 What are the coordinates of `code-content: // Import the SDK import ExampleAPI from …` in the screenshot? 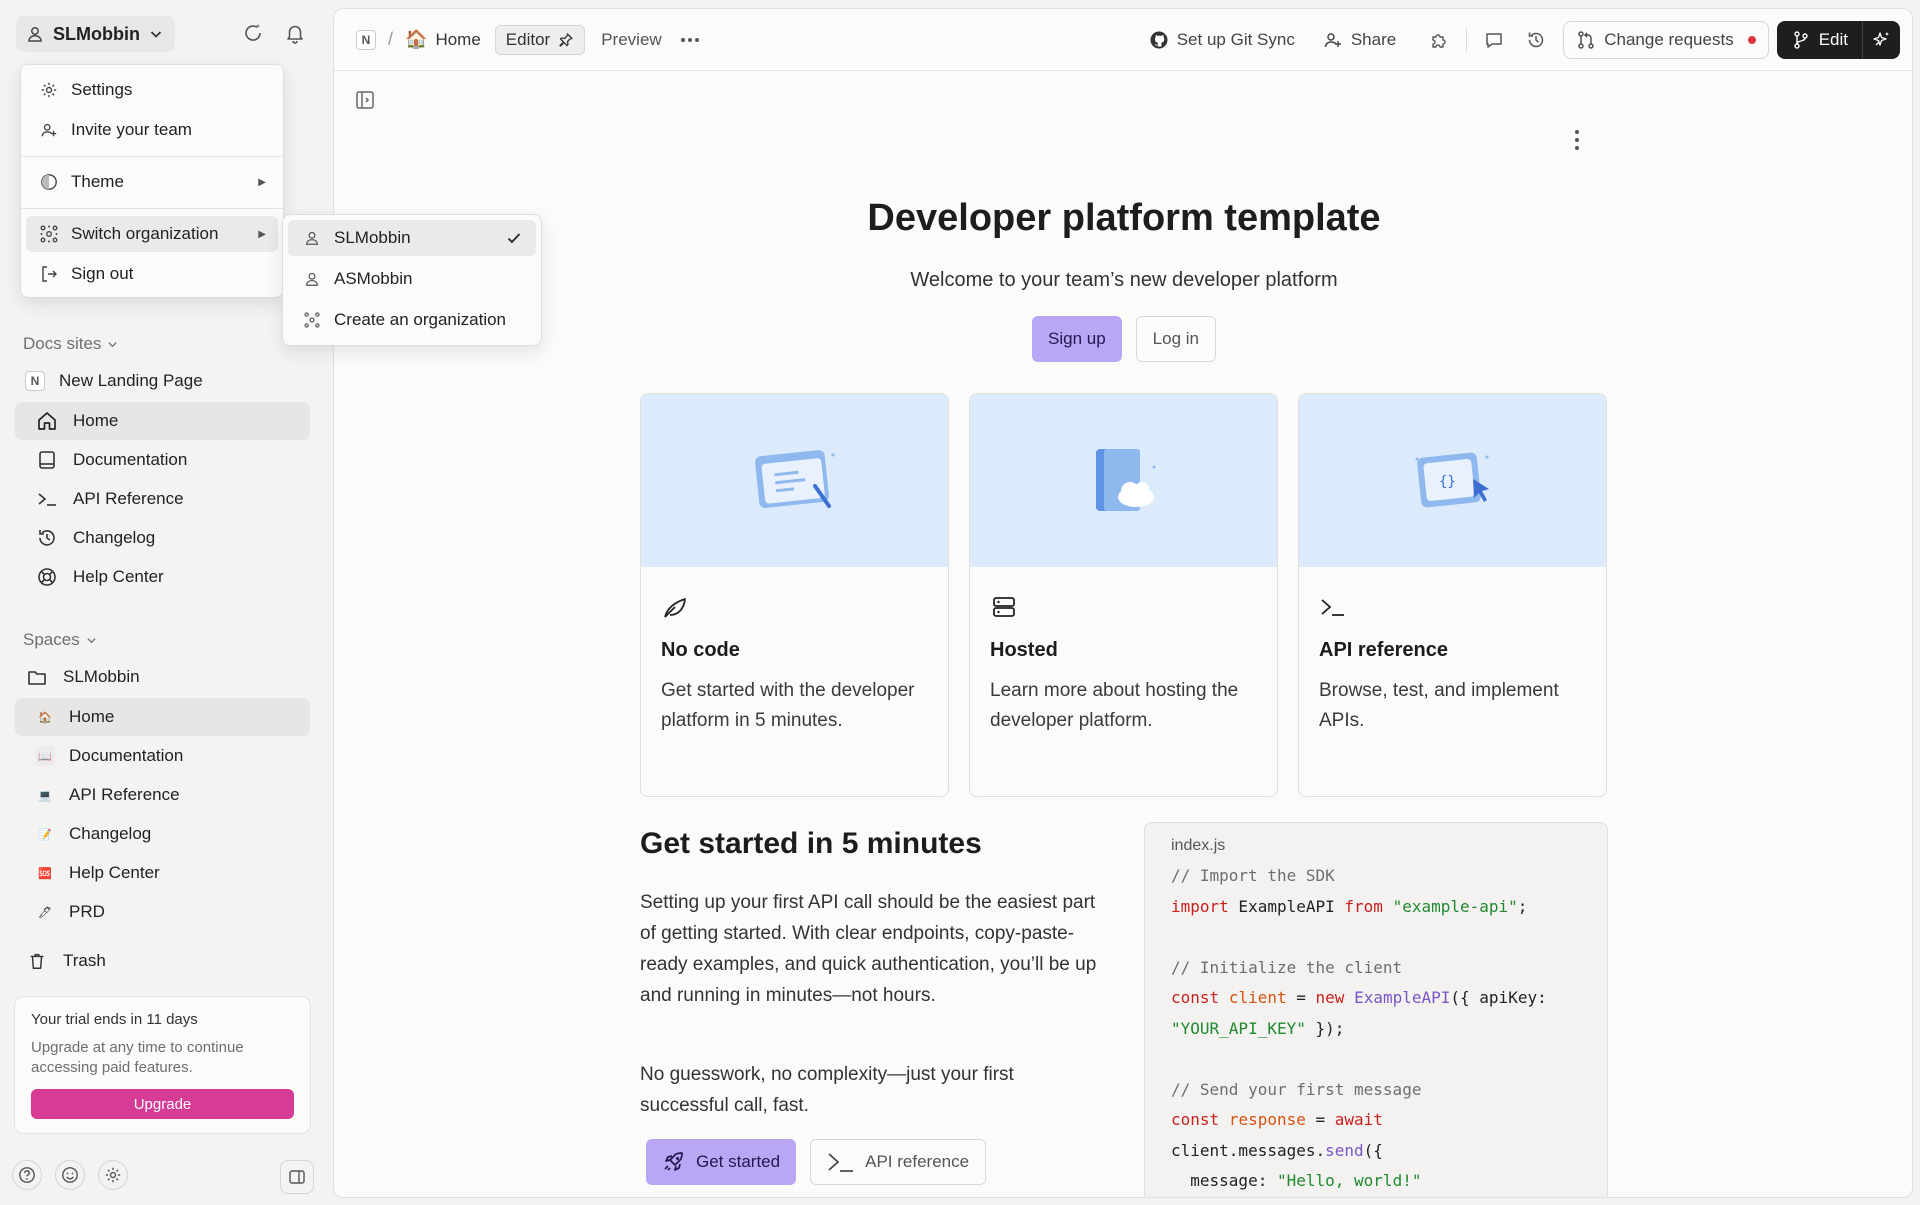 It's located at (1376, 1029).